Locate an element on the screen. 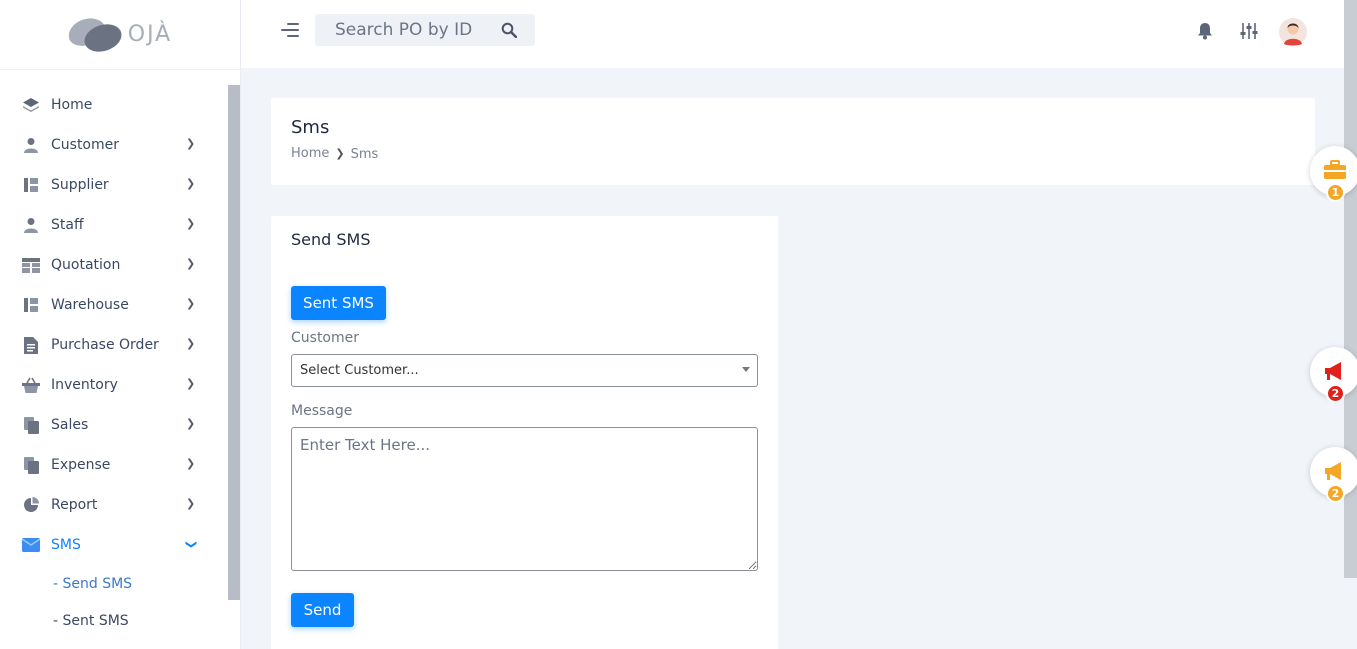  sidebar-item-label: Home is located at coordinates (72, 105).